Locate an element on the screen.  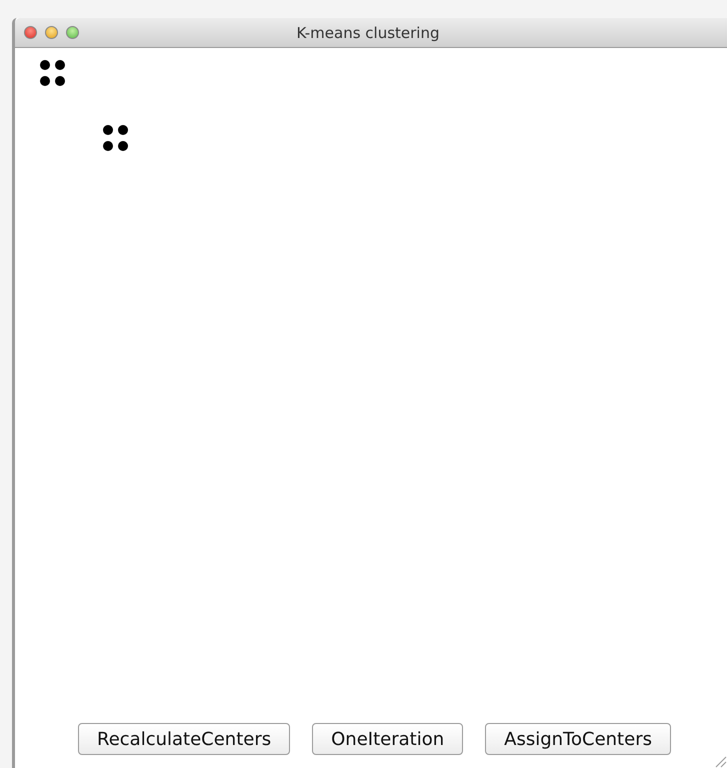
zoom-button is located at coordinates (72, 32).